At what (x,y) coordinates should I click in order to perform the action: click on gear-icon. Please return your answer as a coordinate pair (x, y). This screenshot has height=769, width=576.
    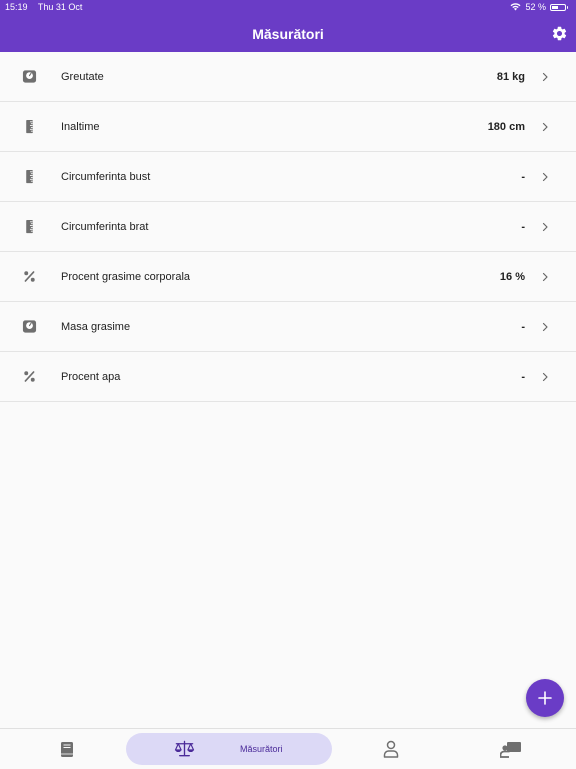
    Looking at the image, I should click on (559, 33).